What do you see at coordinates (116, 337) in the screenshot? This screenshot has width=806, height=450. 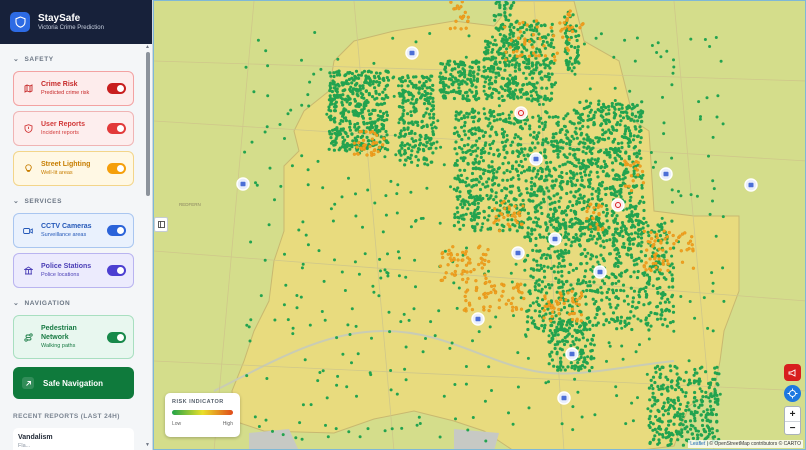 I see `pedestrian-toggle` at bounding box center [116, 337].